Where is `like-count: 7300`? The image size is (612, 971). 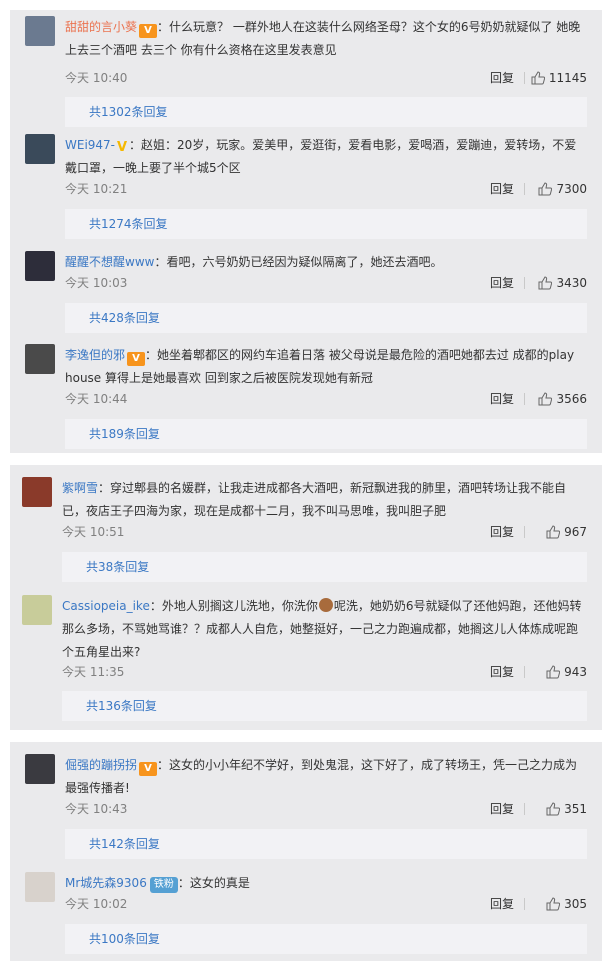
like-count: 7300 is located at coordinates (571, 189).